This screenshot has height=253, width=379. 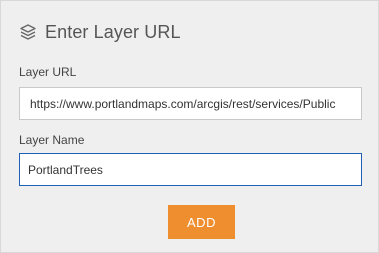 I want to click on panel-header: Enter Layer URL, so click(x=100, y=32).